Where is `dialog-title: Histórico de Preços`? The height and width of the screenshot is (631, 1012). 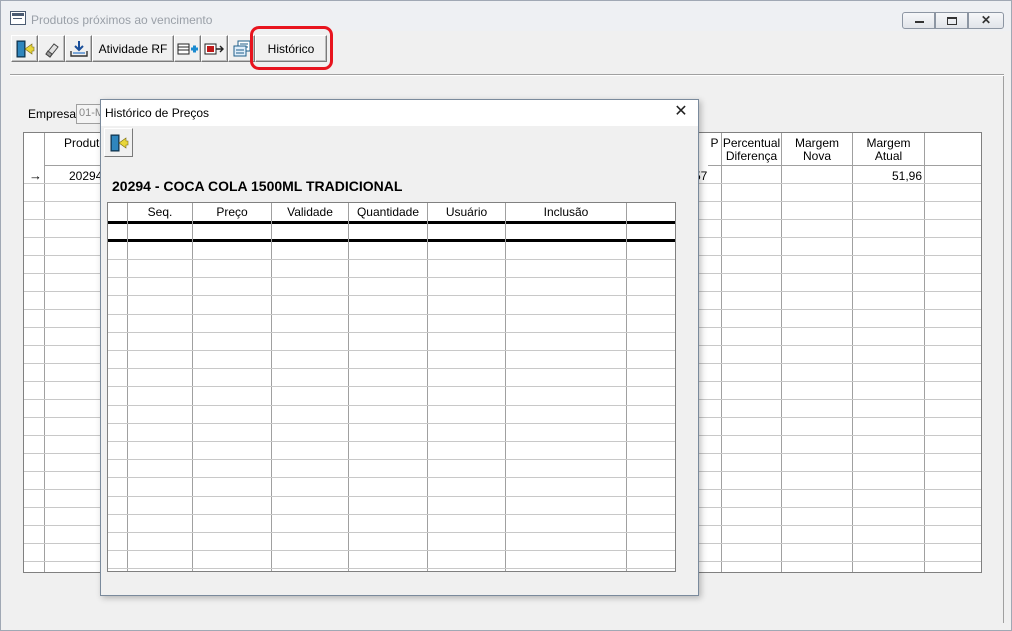 dialog-title: Histórico de Preços is located at coordinates (157, 113).